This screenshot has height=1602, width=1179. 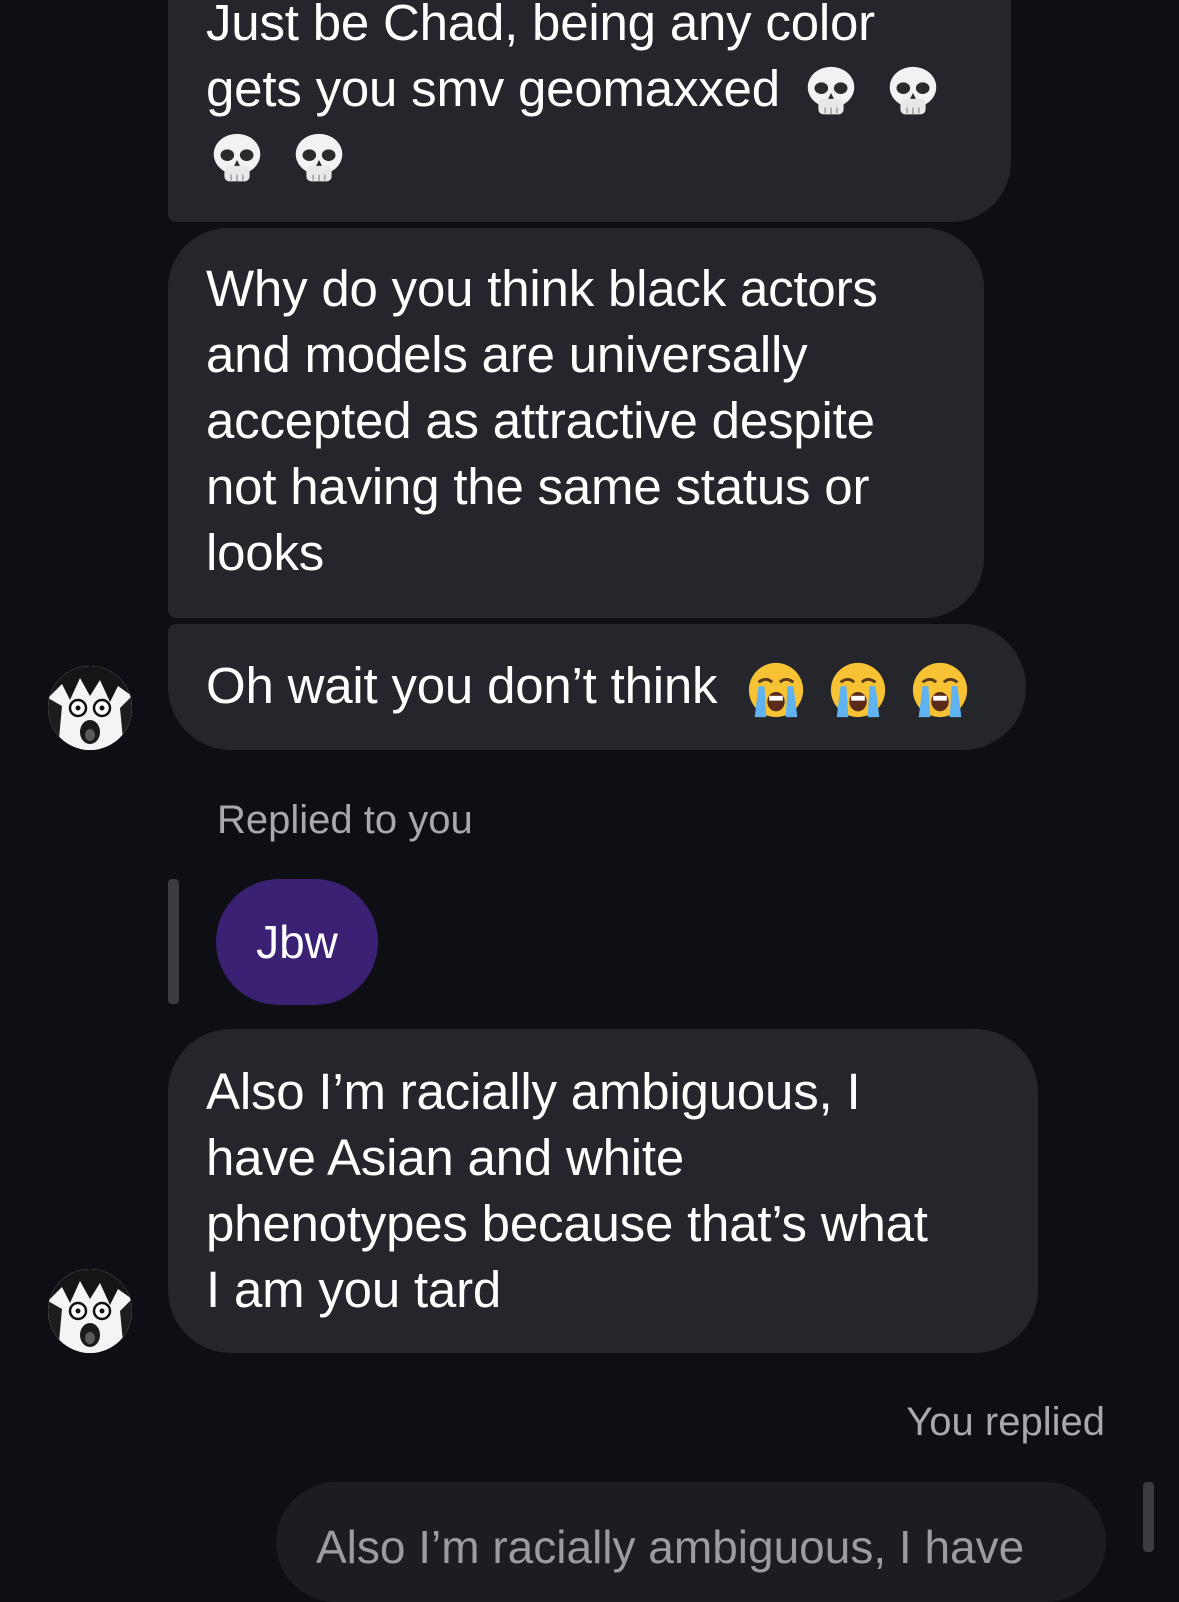 I want to click on reply-indicator-bar, so click(x=173, y=941).